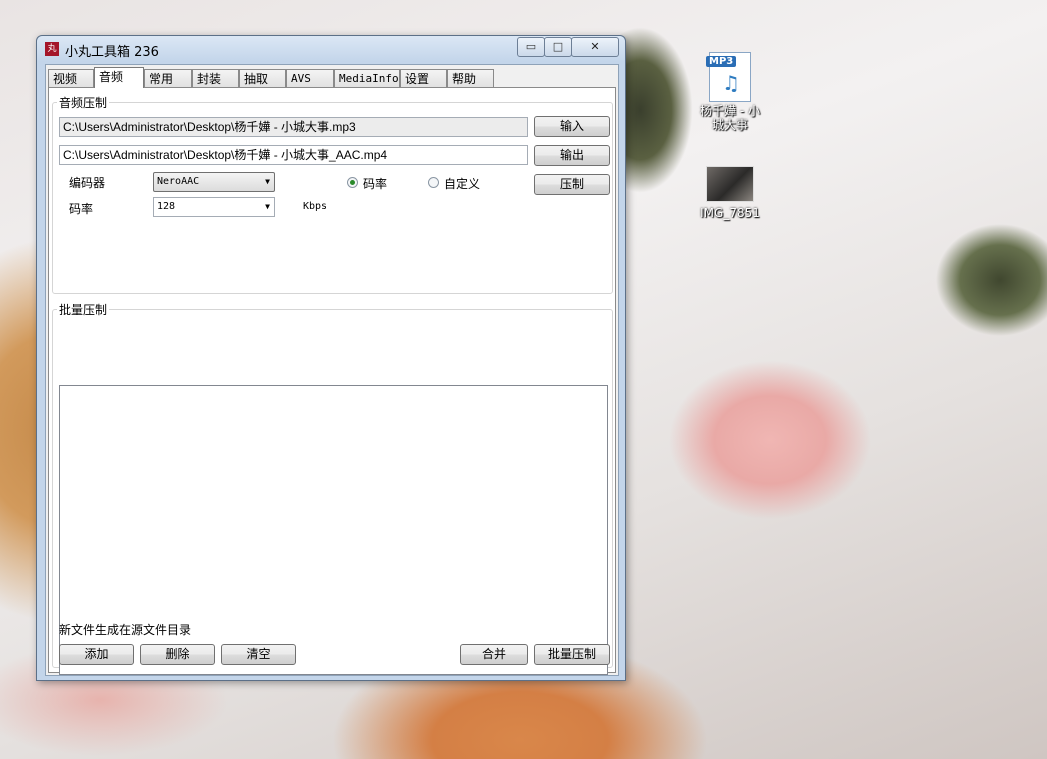 The width and height of the screenshot is (1047, 759). I want to click on mp3-file-icon: MP3 ♫, so click(728, 77).